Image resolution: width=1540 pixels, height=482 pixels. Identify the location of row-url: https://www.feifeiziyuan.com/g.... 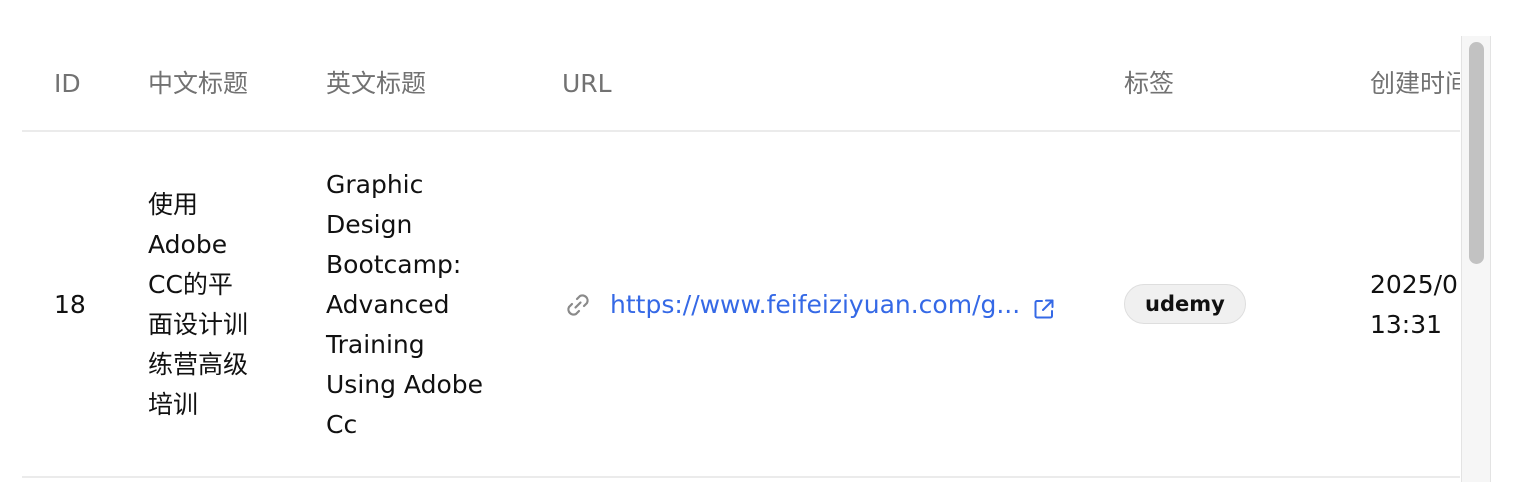
(809, 305).